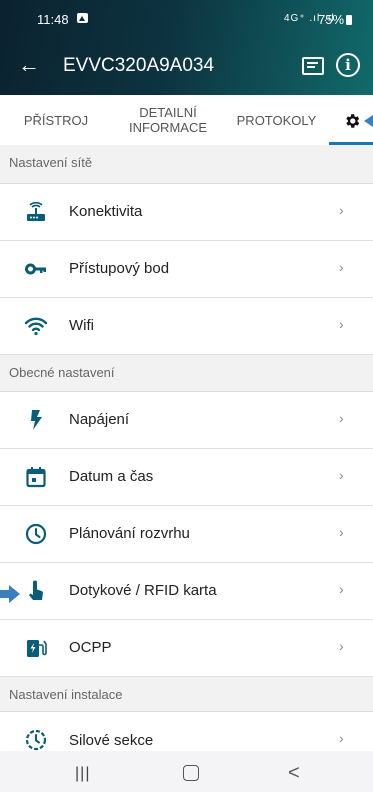 This screenshot has width=373, height=792. Describe the element at coordinates (56, 120) in the screenshot. I see `tab-pristroj: PŘÍSTROJ` at that location.